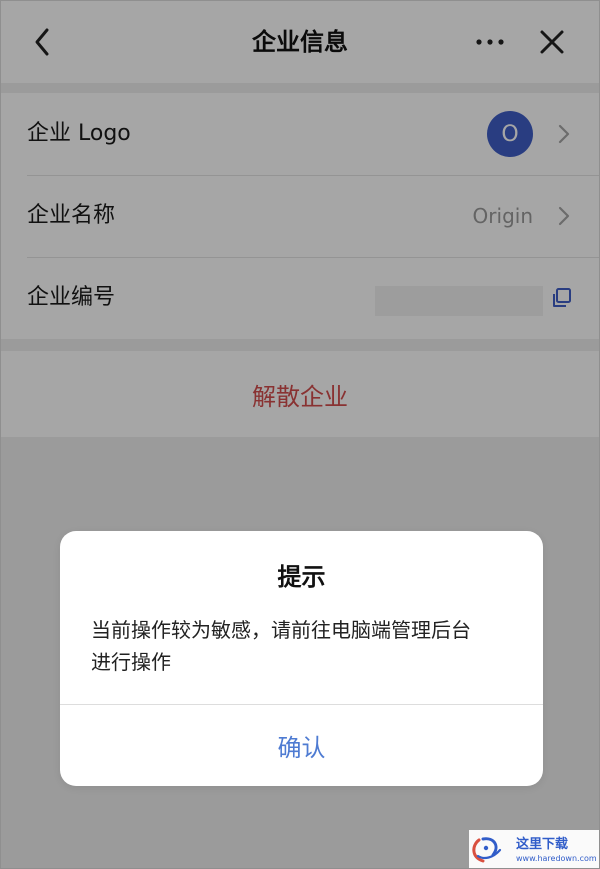 This screenshot has height=869, width=600. Describe the element at coordinates (542, 844) in the screenshot. I see `watermark-brand: 这里下载` at that location.